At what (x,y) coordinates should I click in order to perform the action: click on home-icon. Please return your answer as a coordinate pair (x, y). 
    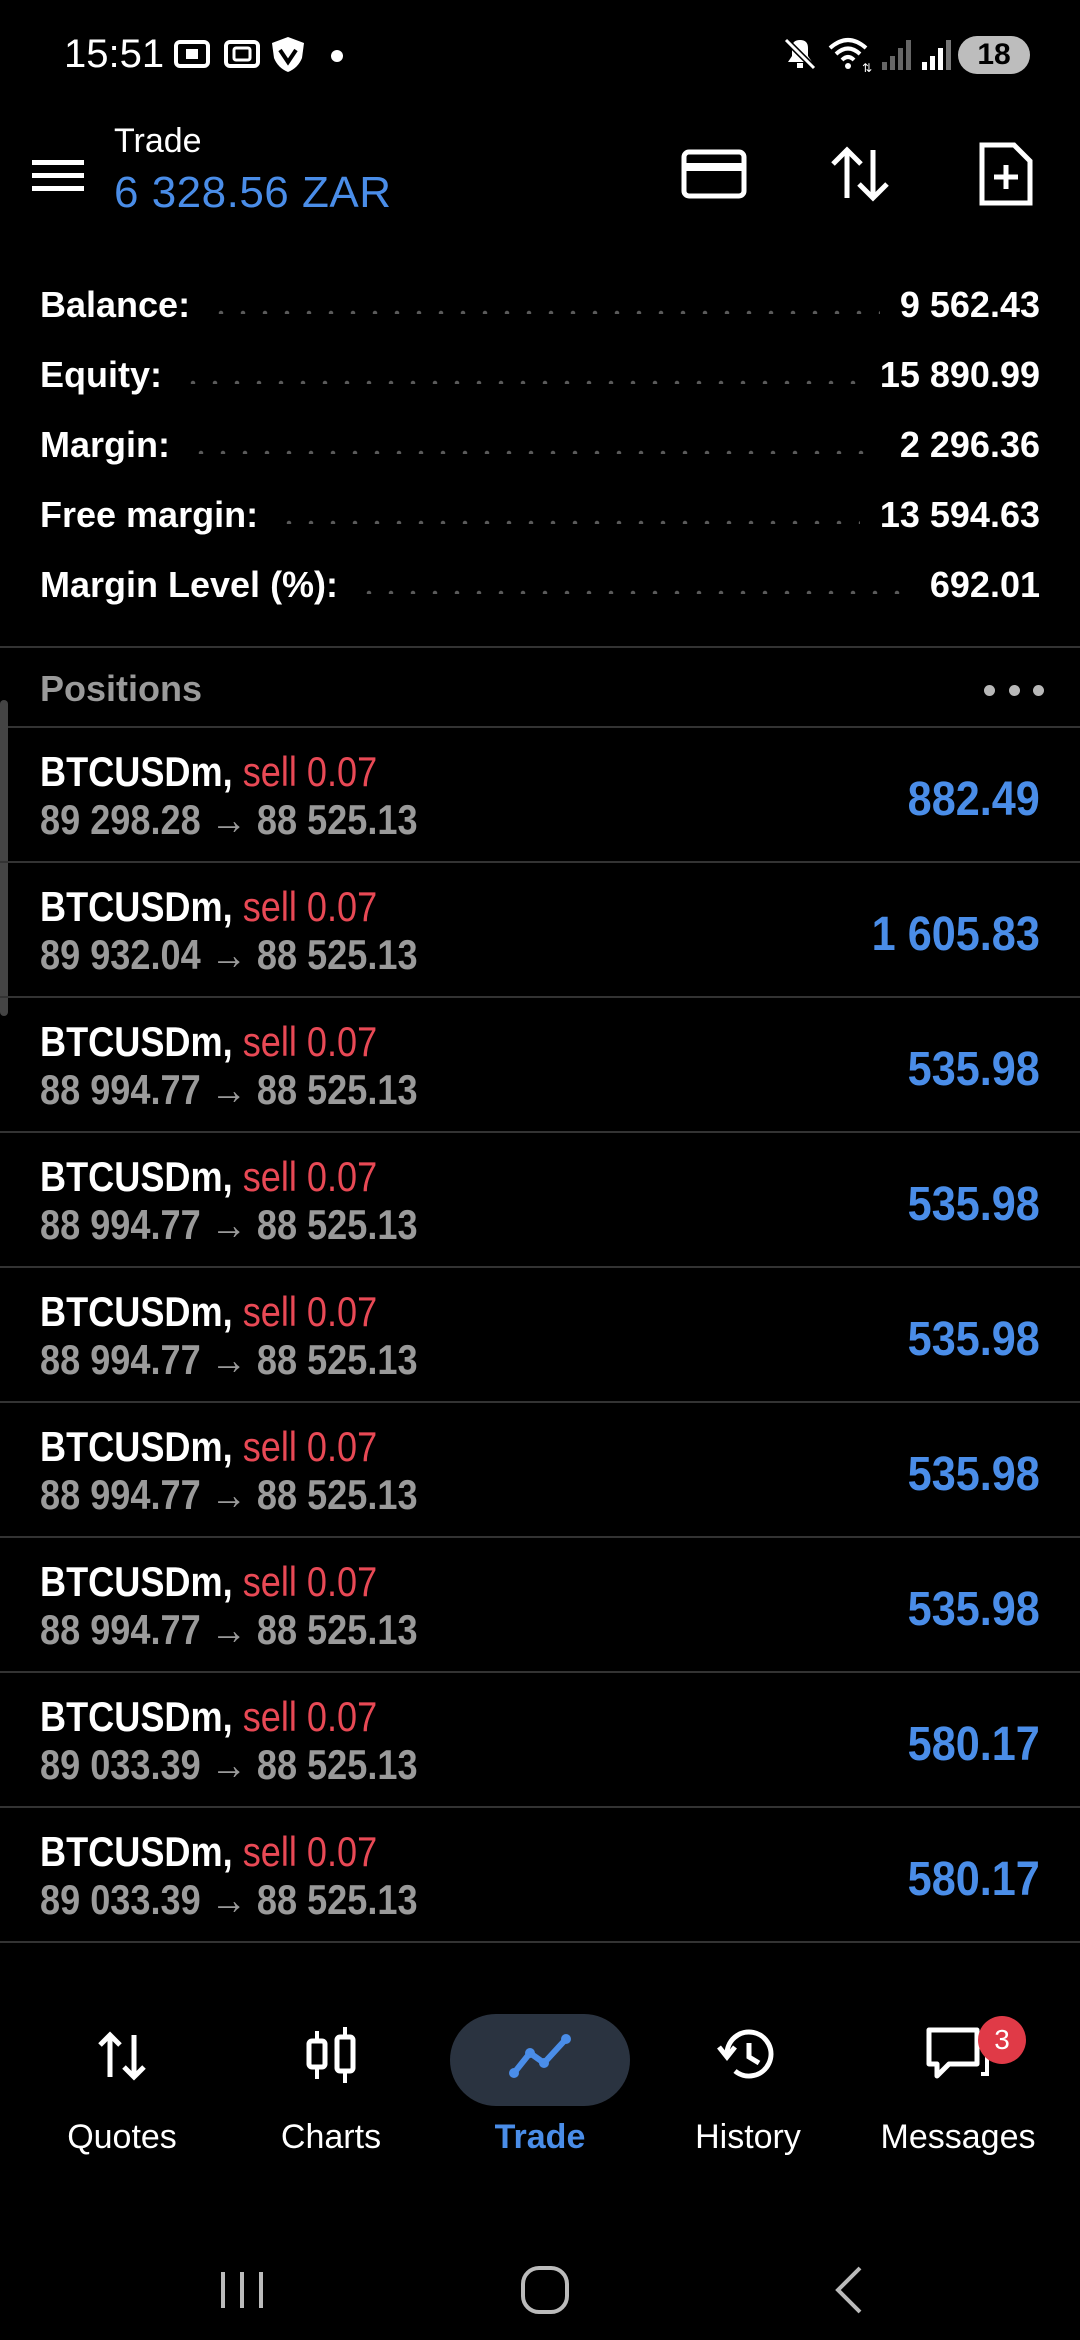
    Looking at the image, I should click on (545, 2290).